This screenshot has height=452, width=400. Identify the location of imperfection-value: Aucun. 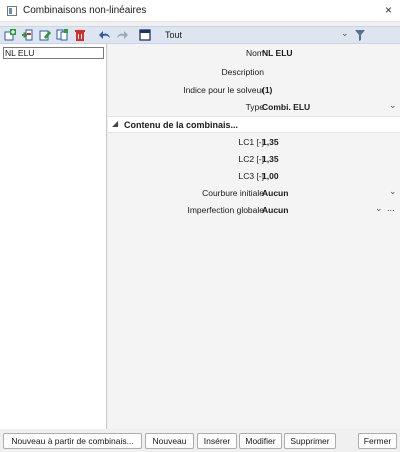
(275, 210).